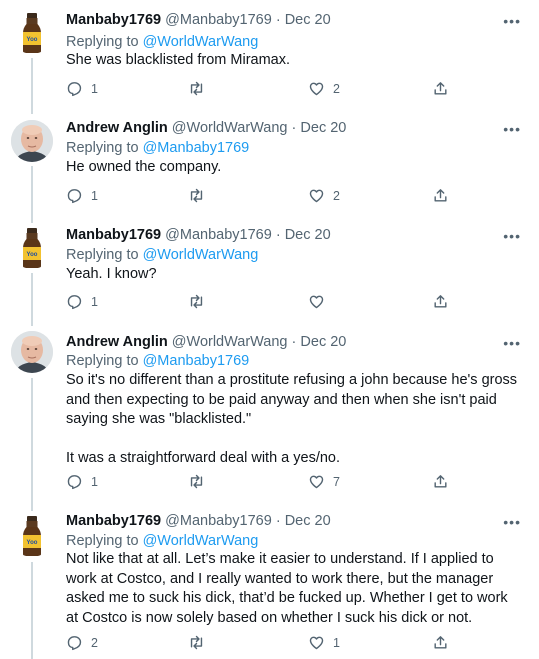 The image size is (539, 659). I want to click on like-button, so click(320, 301).